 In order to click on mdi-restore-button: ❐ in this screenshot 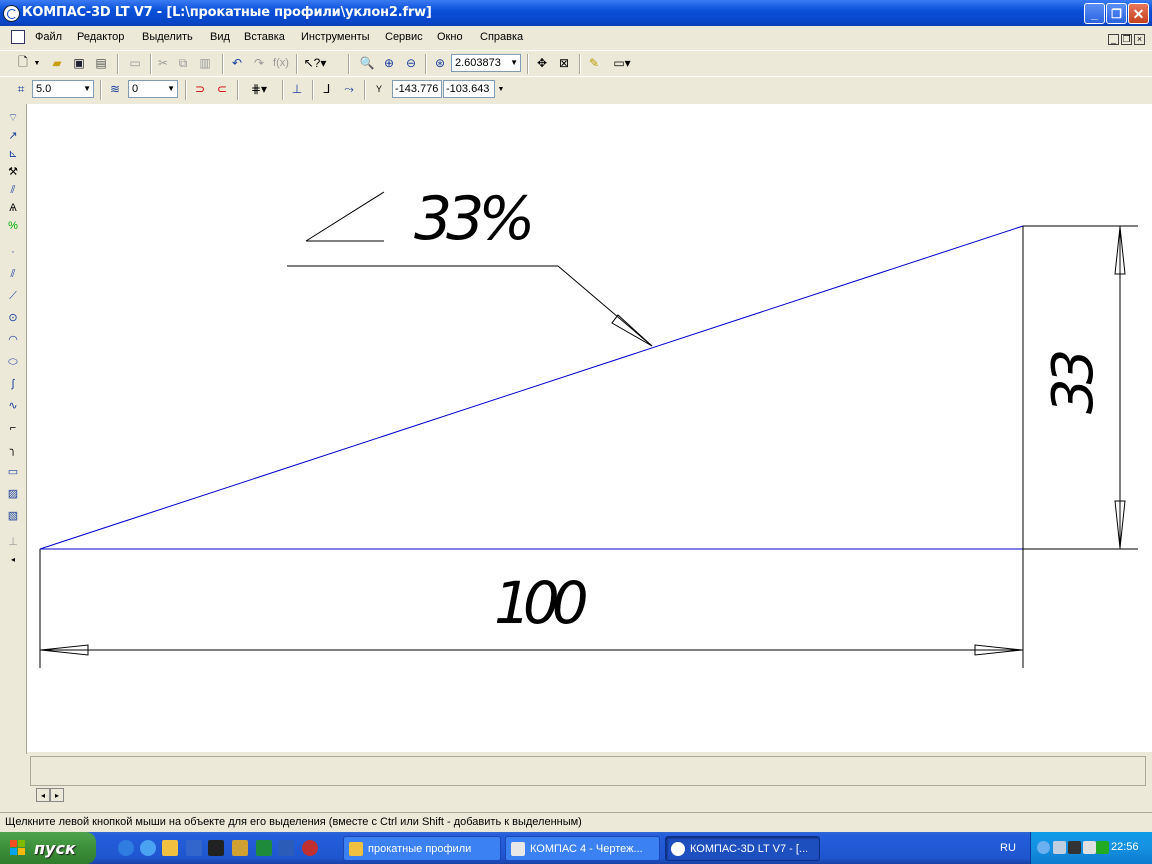, I will do `click(1126, 39)`.